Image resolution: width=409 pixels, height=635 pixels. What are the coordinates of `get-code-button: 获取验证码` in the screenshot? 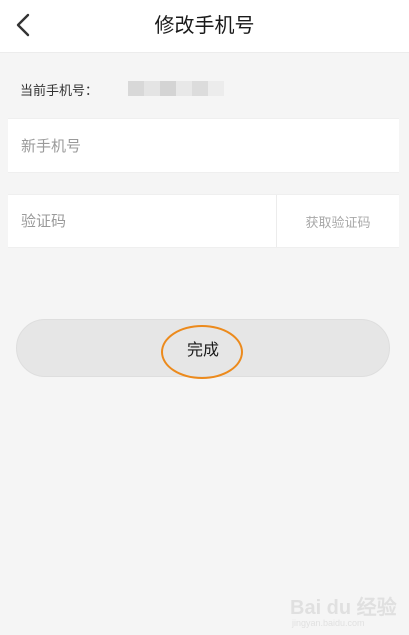 It's located at (338, 221).